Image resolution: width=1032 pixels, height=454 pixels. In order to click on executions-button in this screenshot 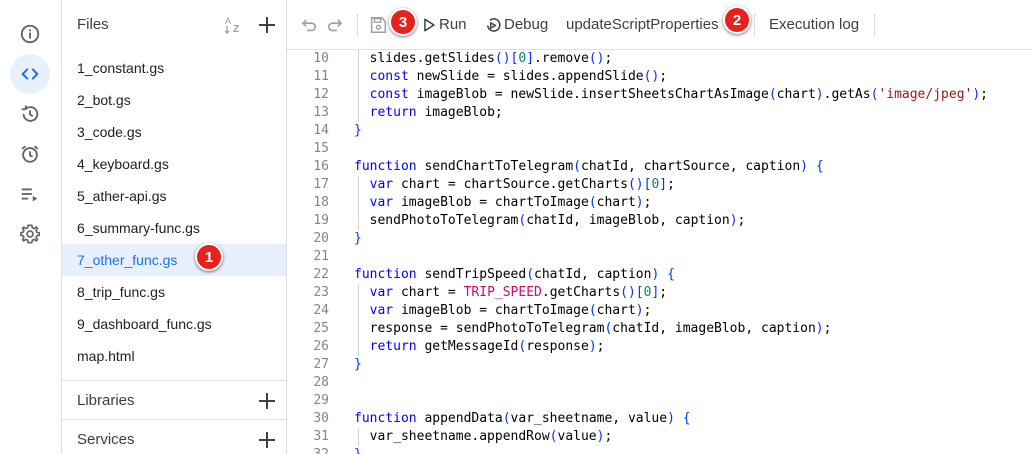, I will do `click(30, 194)`.